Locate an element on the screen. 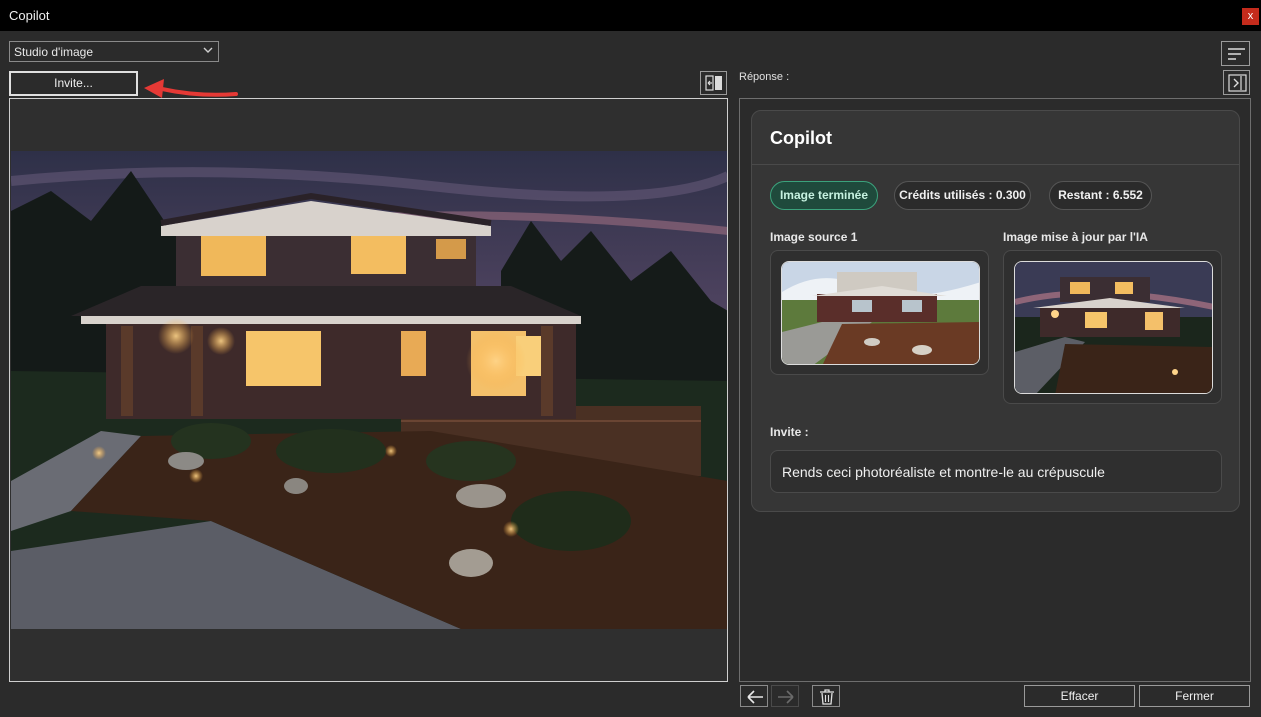 This screenshot has width=1261, height=717. collapse-panel-button is located at coordinates (1236, 82).